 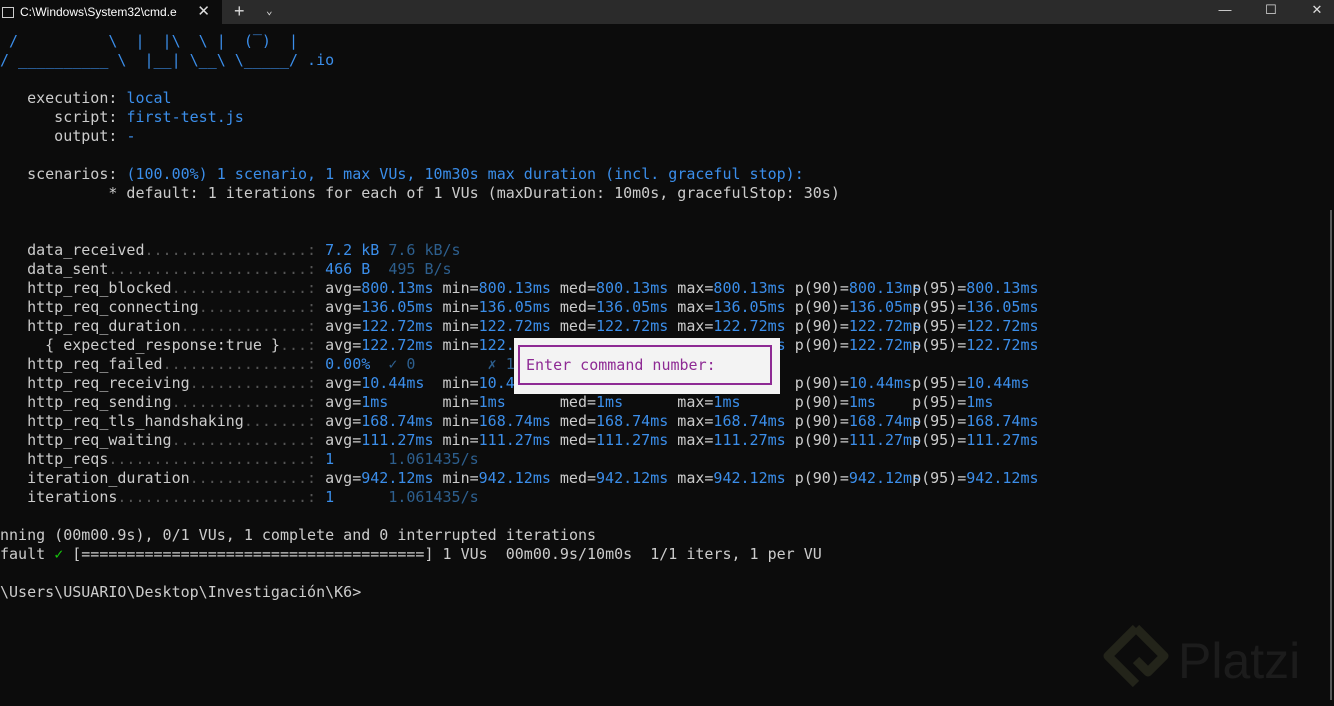 I want to click on stat-label: p(90)=, so click(x=821, y=307).